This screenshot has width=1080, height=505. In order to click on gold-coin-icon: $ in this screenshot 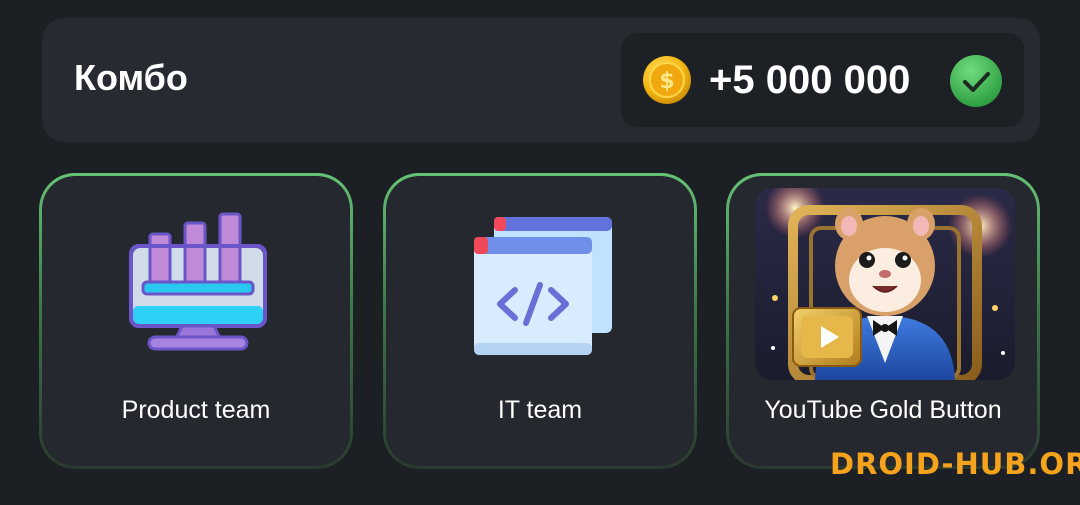, I will do `click(667, 80)`.